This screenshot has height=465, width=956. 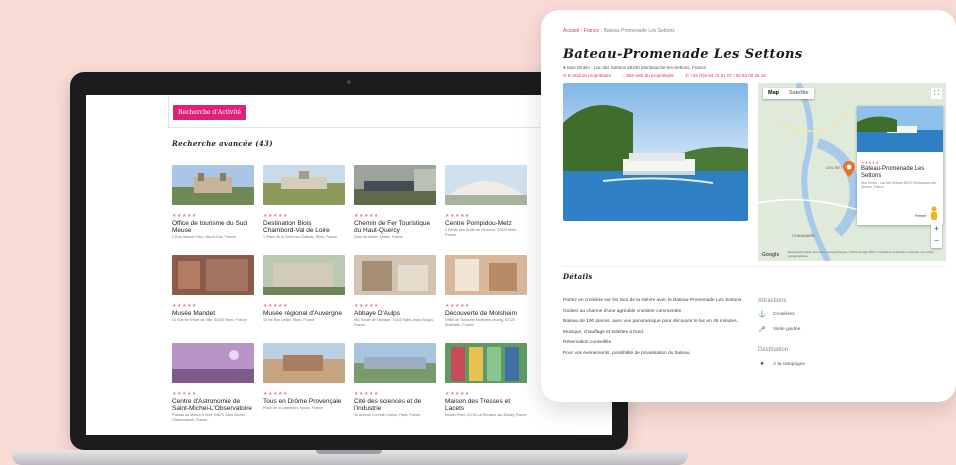 I want to click on results-heading: Recherche avancée (43), so click(x=222, y=143).